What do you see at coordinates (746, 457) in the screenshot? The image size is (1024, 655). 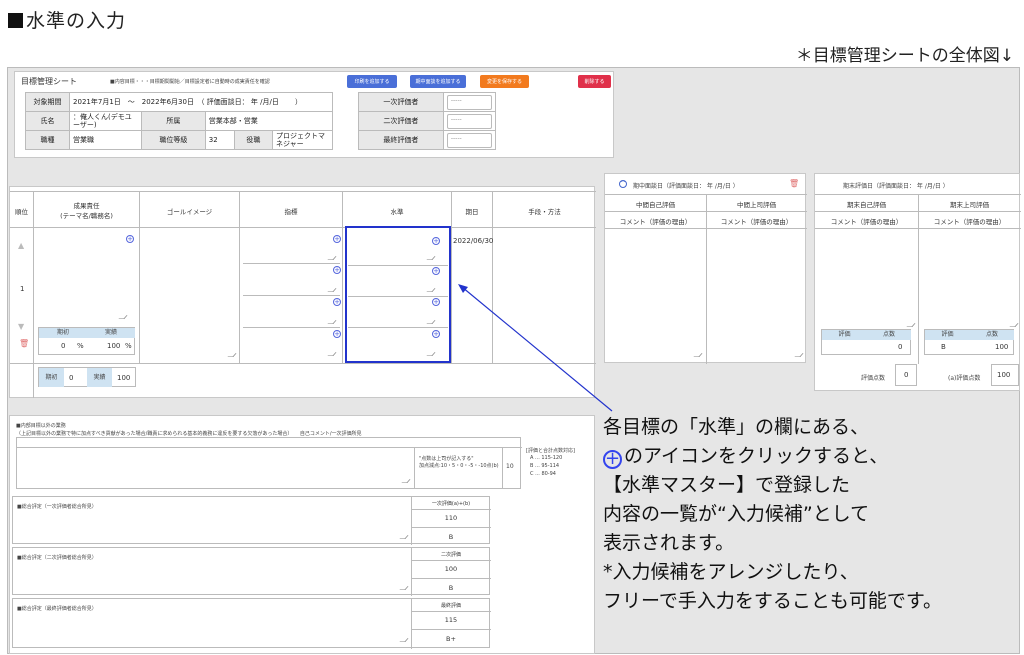 I see `callout-line: + のアイコンをクリックすると、` at bounding box center [746, 457].